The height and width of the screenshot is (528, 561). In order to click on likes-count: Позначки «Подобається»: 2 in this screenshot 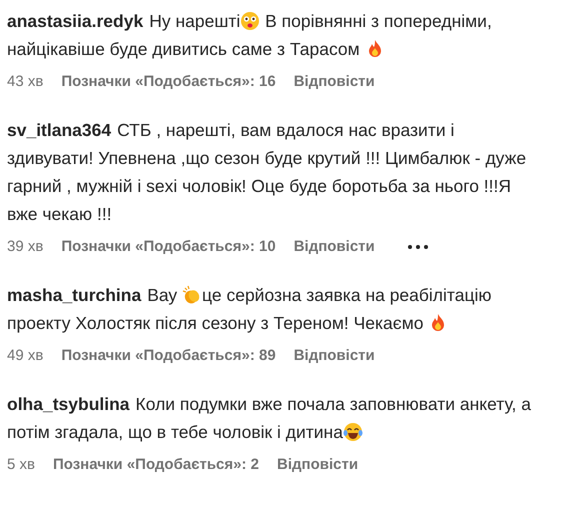, I will do `click(155, 465)`.